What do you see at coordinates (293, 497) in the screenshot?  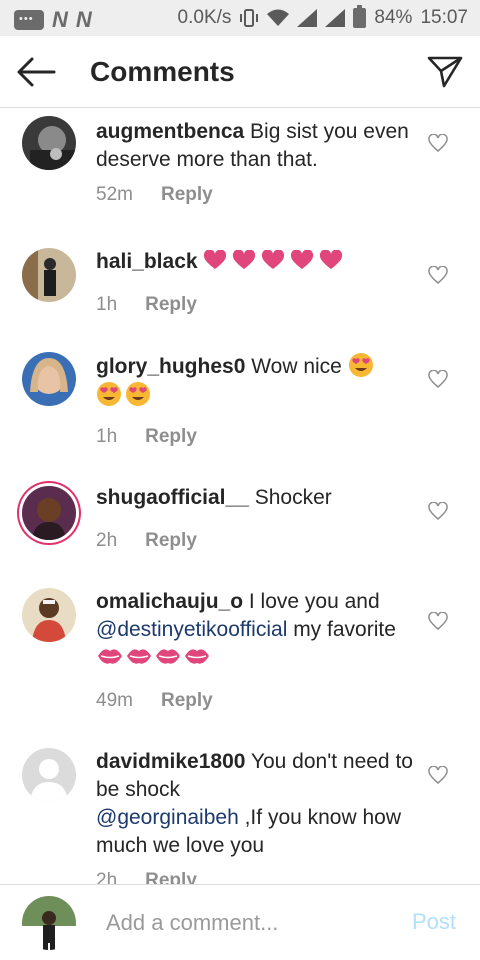 I see `comment-body: Shocker` at bounding box center [293, 497].